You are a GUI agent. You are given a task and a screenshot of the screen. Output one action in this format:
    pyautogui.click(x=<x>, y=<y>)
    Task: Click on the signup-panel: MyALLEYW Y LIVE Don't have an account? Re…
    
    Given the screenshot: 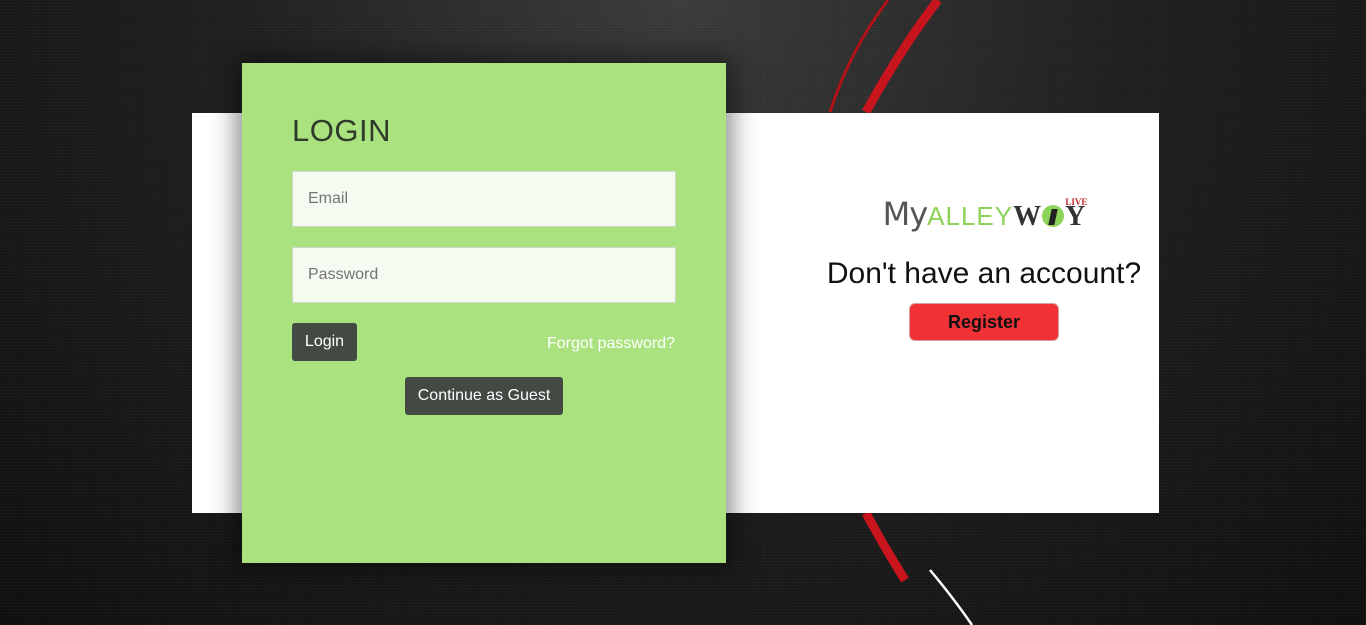 What is the action you would take?
    pyautogui.click(x=984, y=268)
    